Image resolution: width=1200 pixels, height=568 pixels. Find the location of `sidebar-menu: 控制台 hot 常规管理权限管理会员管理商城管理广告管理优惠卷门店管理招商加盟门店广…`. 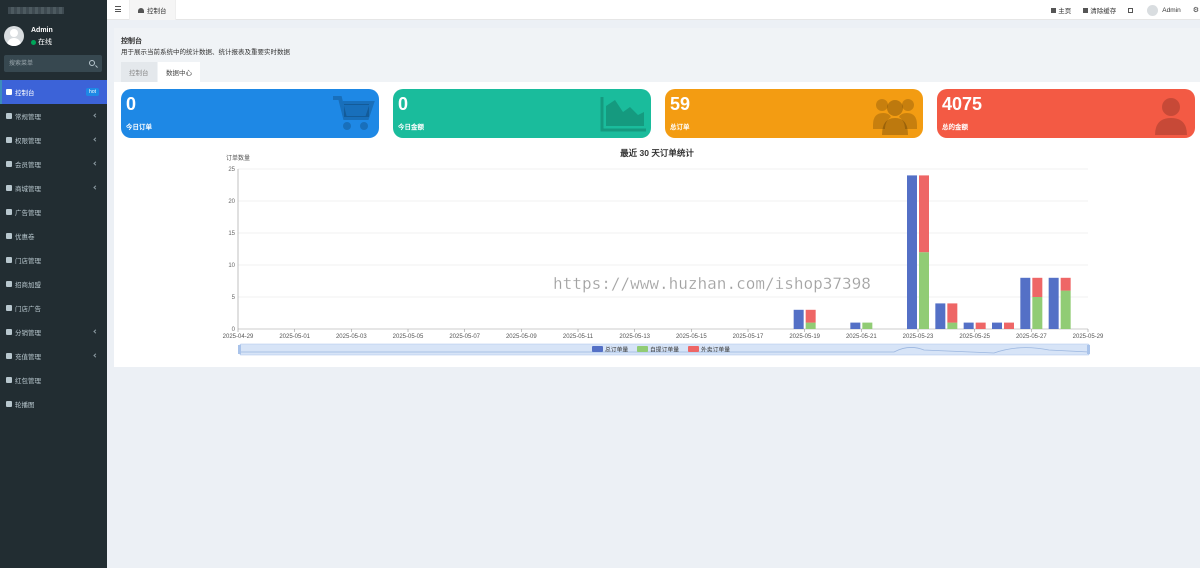

sidebar-menu: 控制台 hot 常规管理权限管理会员管理商城管理广告管理优惠卷门店管理招商加盟门店广… is located at coordinates (53, 248).